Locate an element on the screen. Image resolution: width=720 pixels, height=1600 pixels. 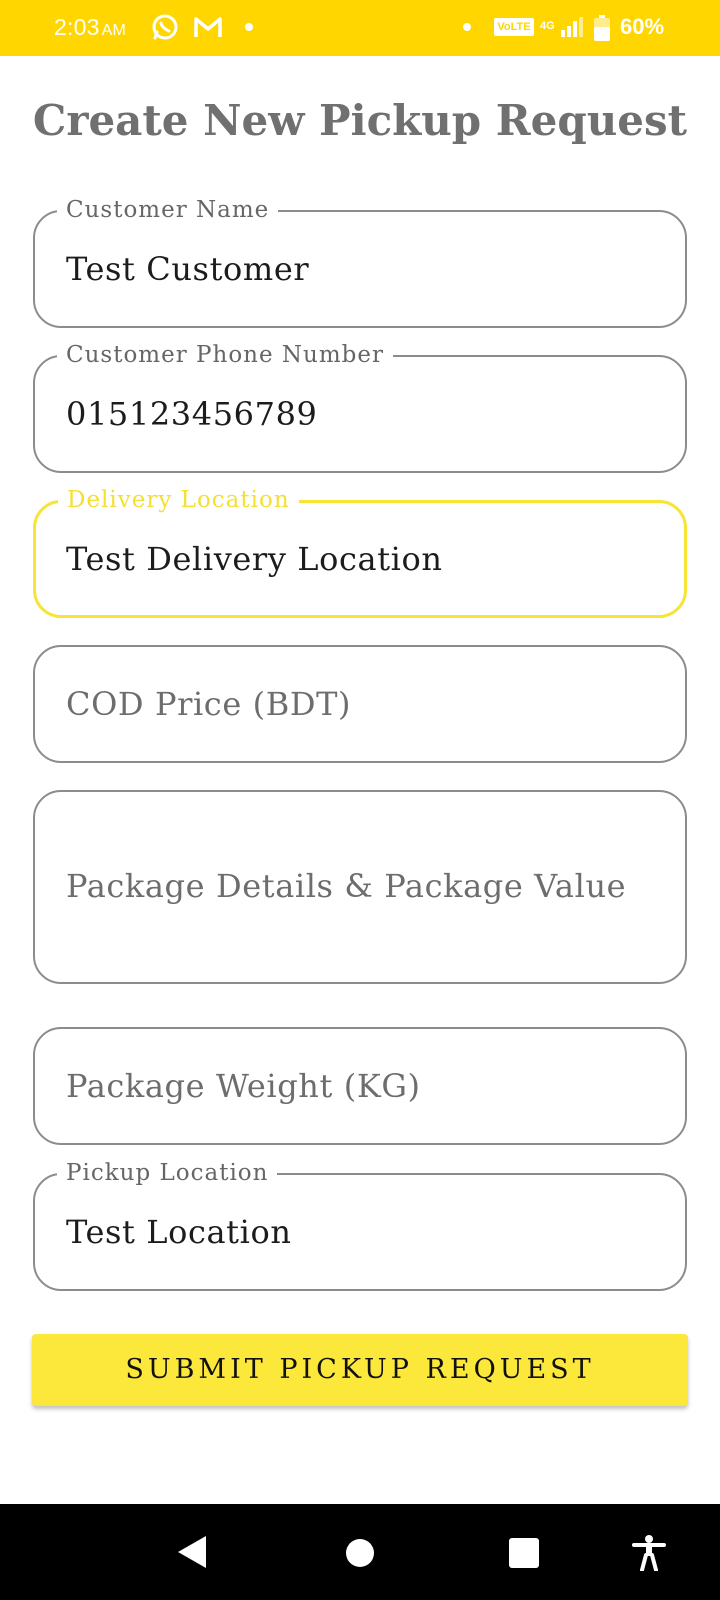
package-weight-placeholder: Package Weight (KG) is located at coordinates (243, 1086).